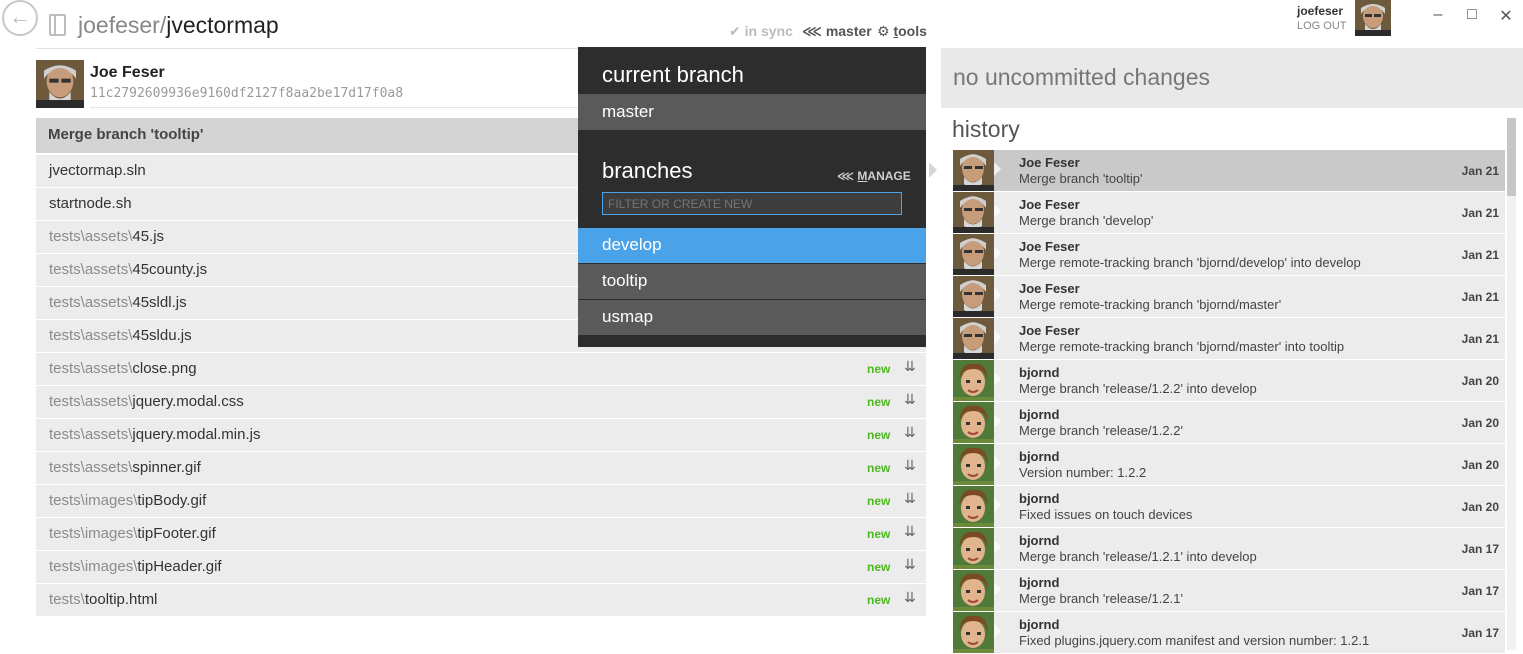 This screenshot has width=1523, height=654. Describe the element at coordinates (127, 72) in the screenshot. I see `commit-author: Joe Feser` at that location.